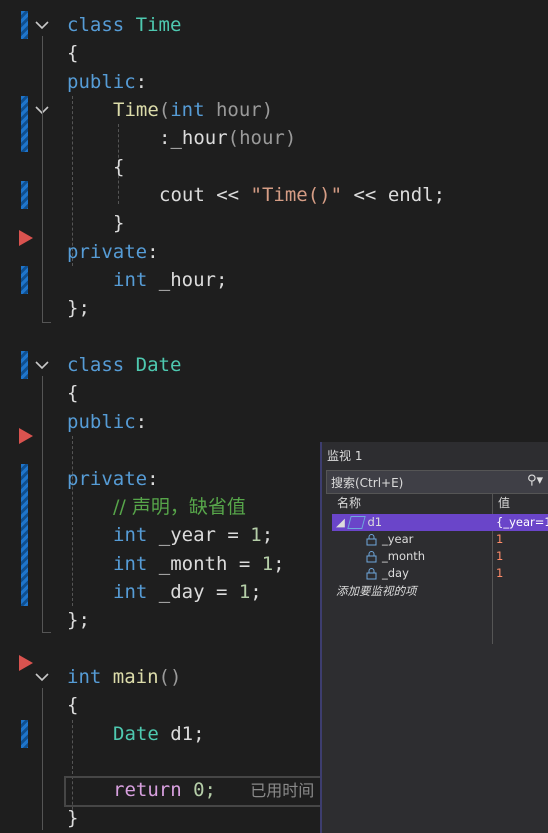  Describe the element at coordinates (164, 110) in the screenshot. I see `punct: (` at that location.